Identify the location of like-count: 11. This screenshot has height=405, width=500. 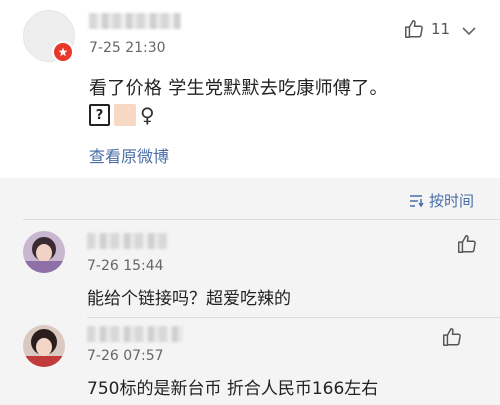
(441, 29).